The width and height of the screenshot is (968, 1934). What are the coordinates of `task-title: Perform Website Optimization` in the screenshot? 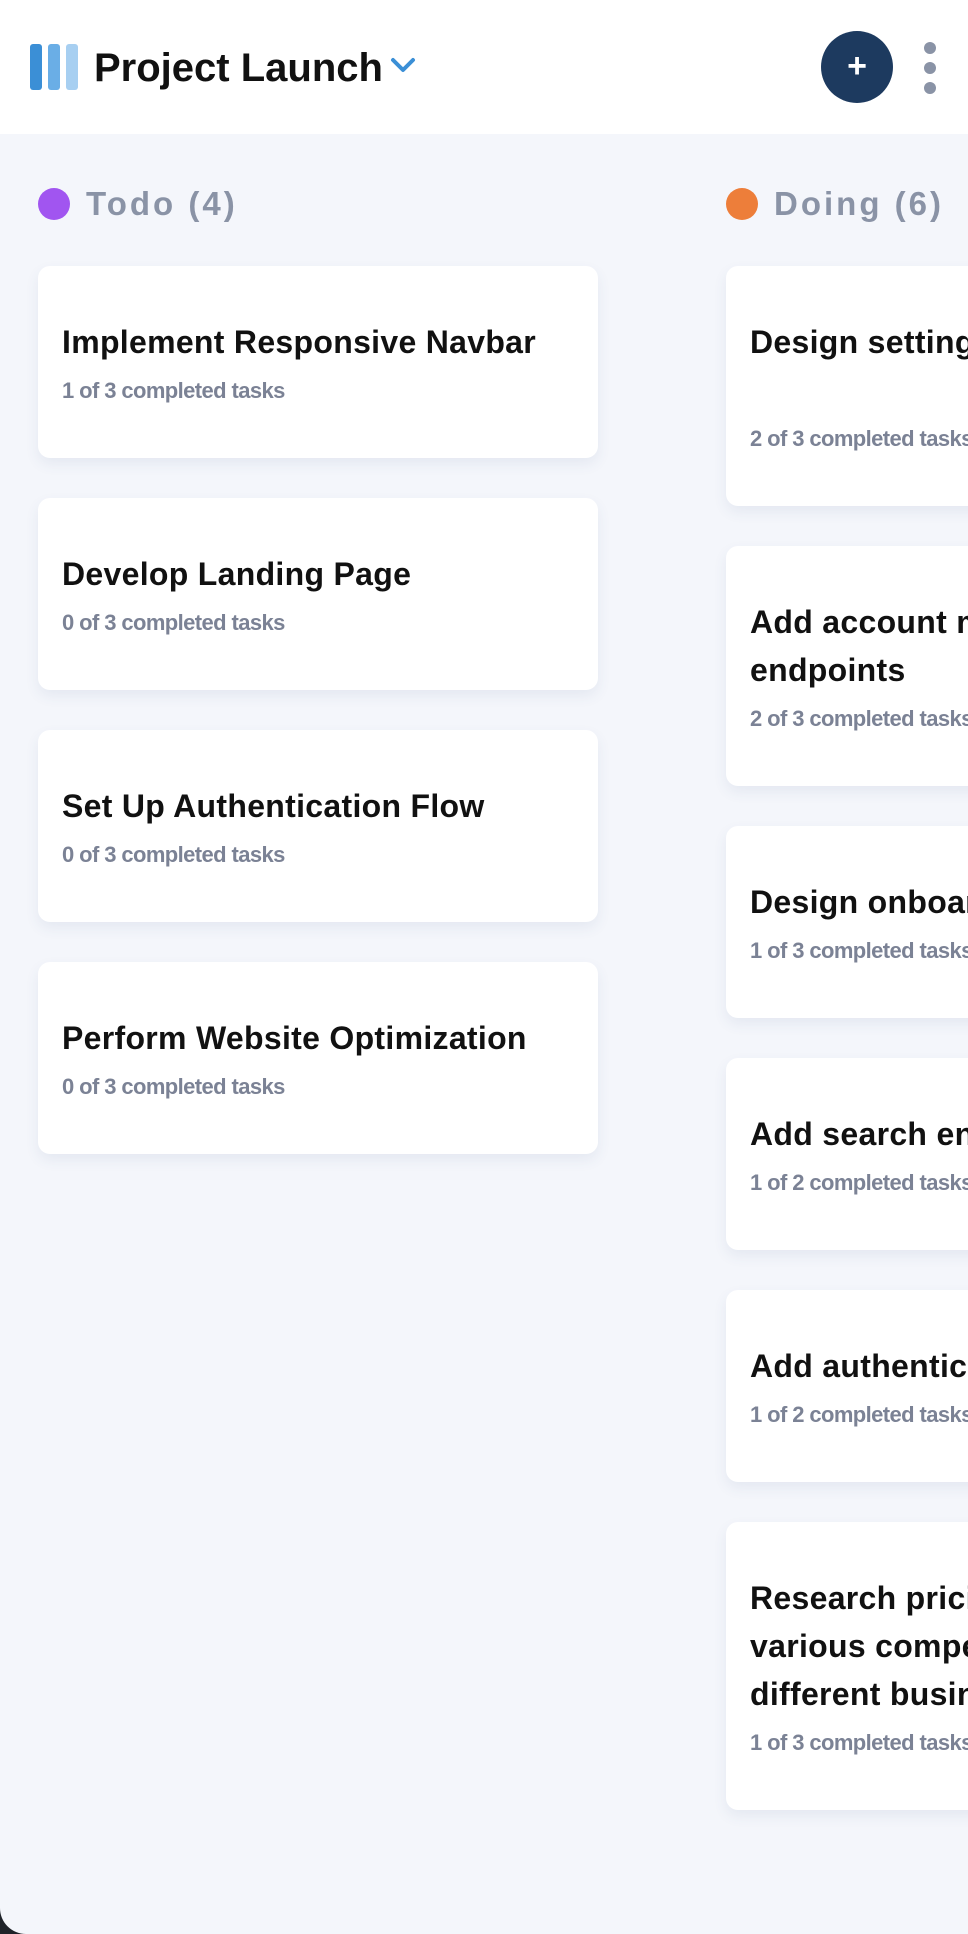 It's located at (294, 1038).